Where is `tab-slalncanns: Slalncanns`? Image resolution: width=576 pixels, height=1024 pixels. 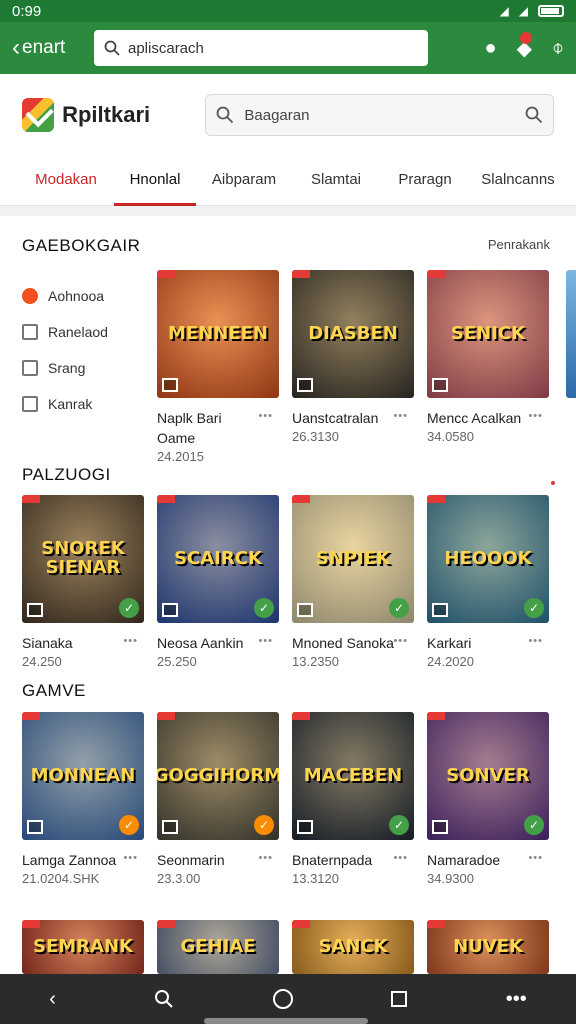 tab-slalncanns: Slalncanns is located at coordinates (518, 181).